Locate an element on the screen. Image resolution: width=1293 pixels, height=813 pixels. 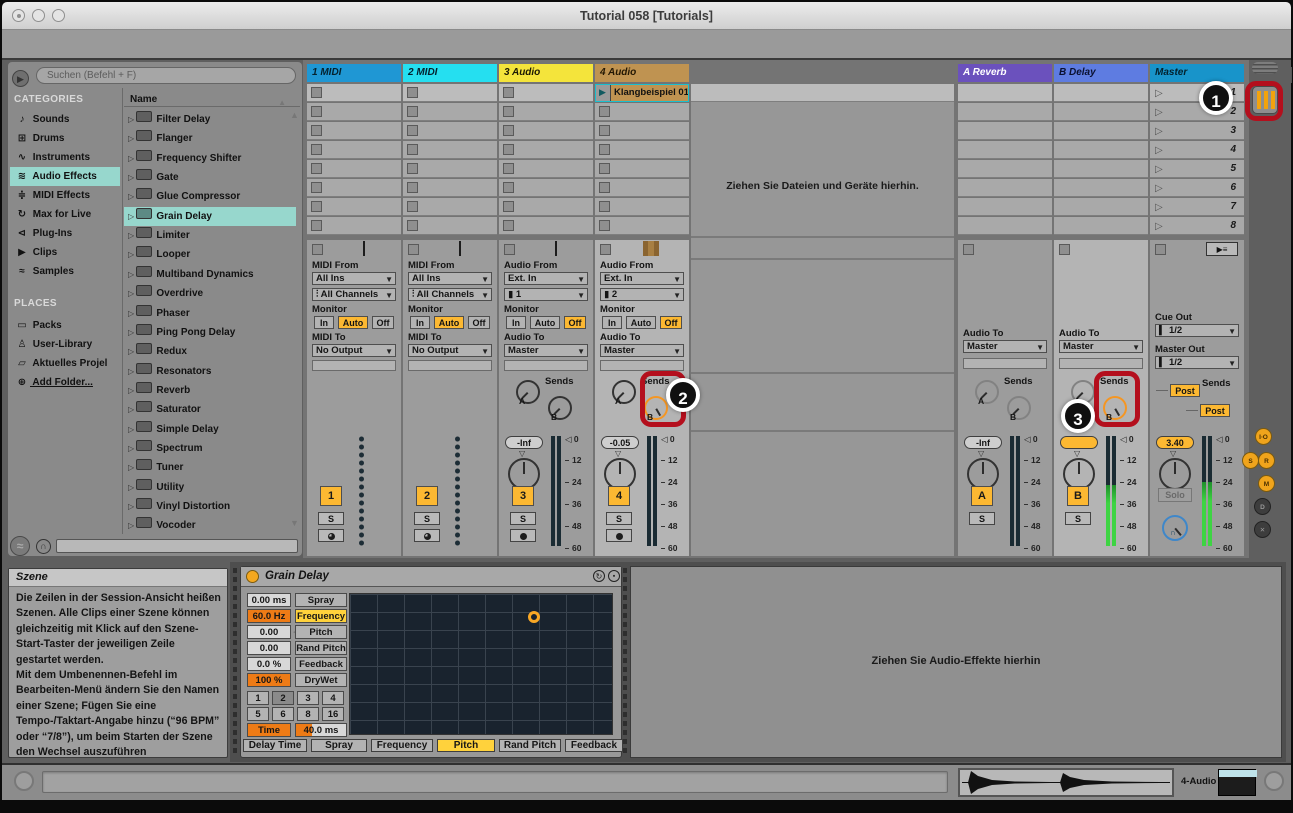
time-mode-button: Time is located at coordinates (269, 730).